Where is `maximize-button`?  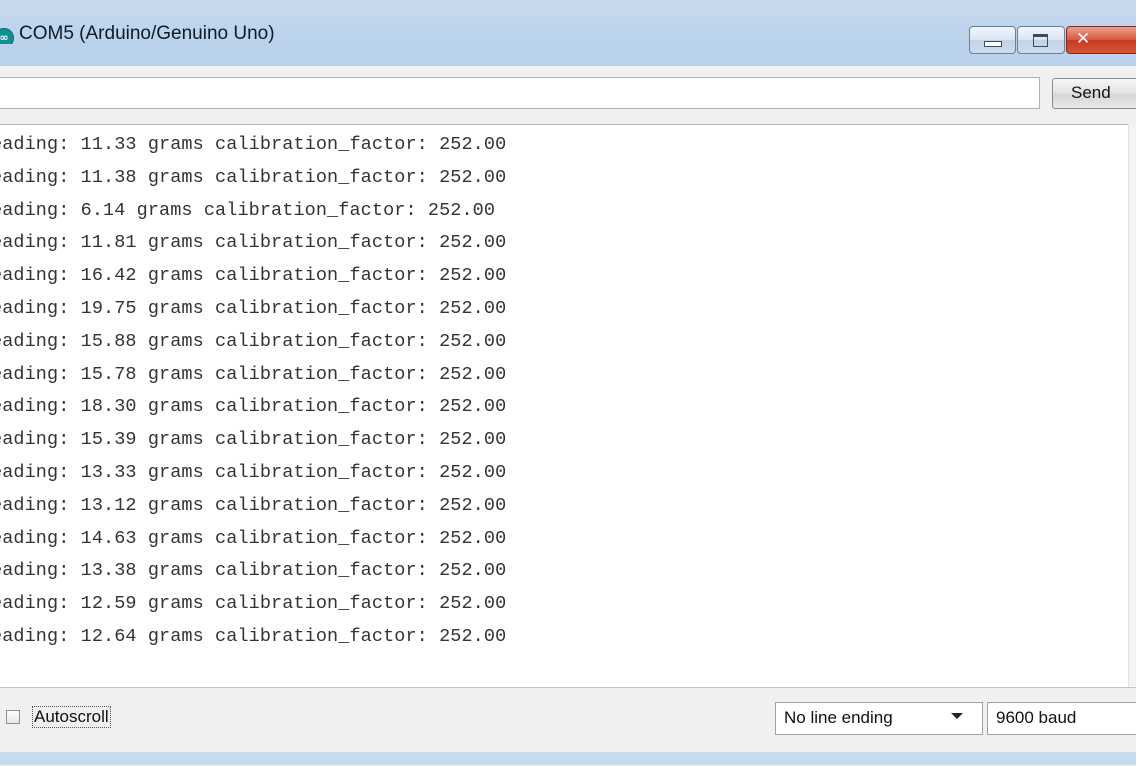 maximize-button is located at coordinates (1041, 40).